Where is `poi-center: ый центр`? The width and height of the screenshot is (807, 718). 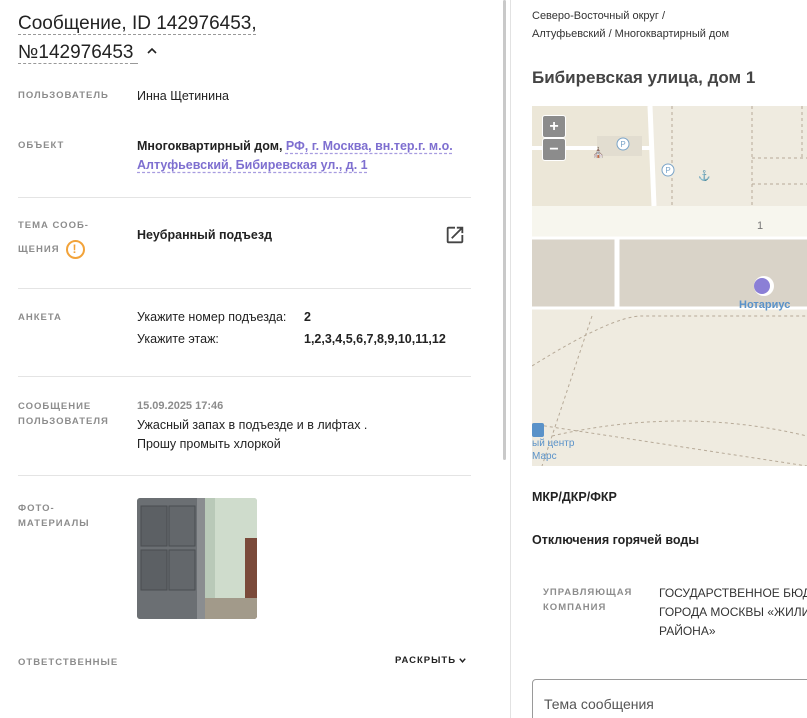 poi-center: ый центр is located at coordinates (553, 443).